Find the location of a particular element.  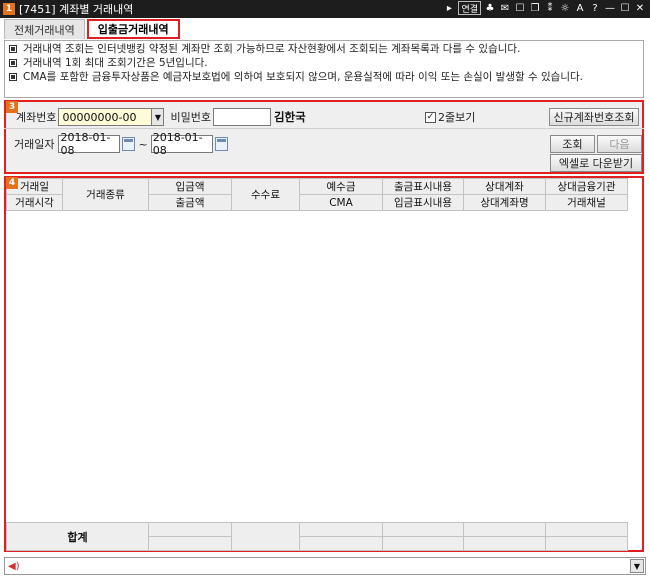

header-deposit-amount: 입금액 is located at coordinates (190, 186).